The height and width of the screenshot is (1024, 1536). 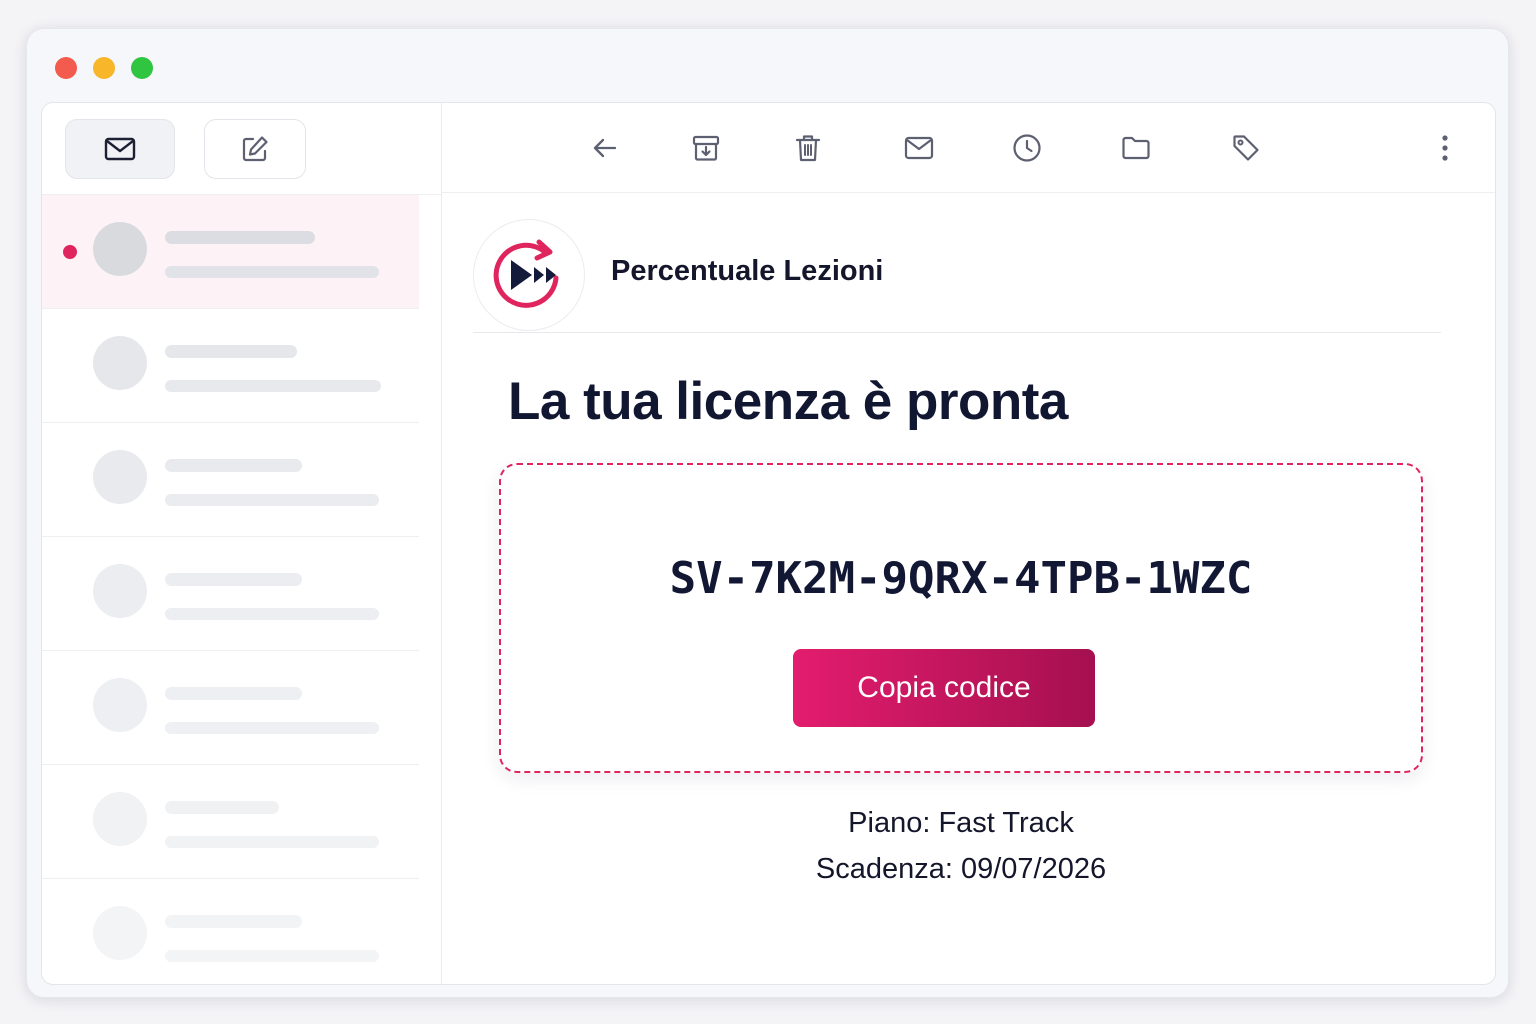 I want to click on move-to-folder-button, so click(x=1136, y=148).